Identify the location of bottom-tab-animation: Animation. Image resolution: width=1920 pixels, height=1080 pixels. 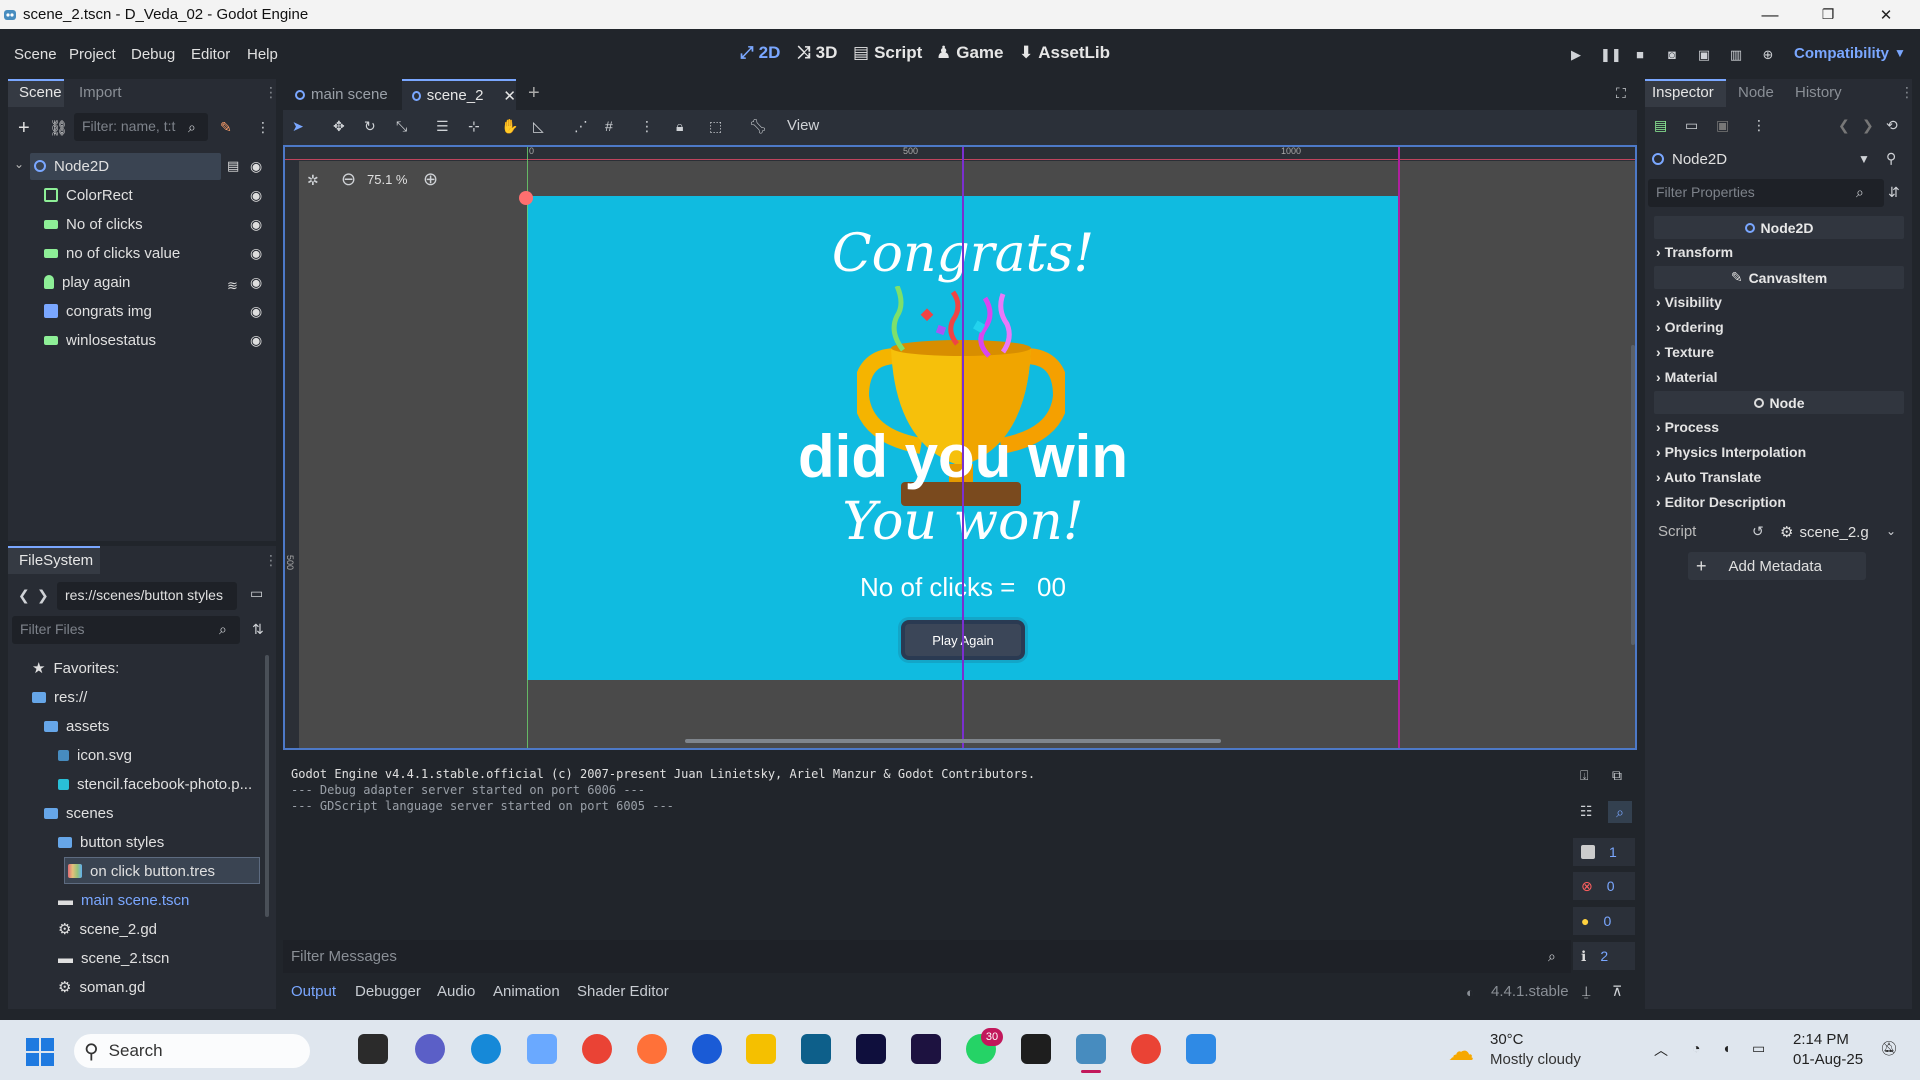
(526, 991).